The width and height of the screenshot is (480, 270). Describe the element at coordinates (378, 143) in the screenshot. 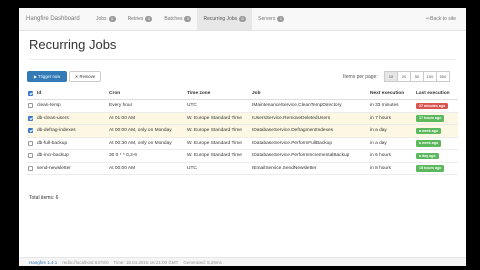

I see `next-execution: in a day` at that location.